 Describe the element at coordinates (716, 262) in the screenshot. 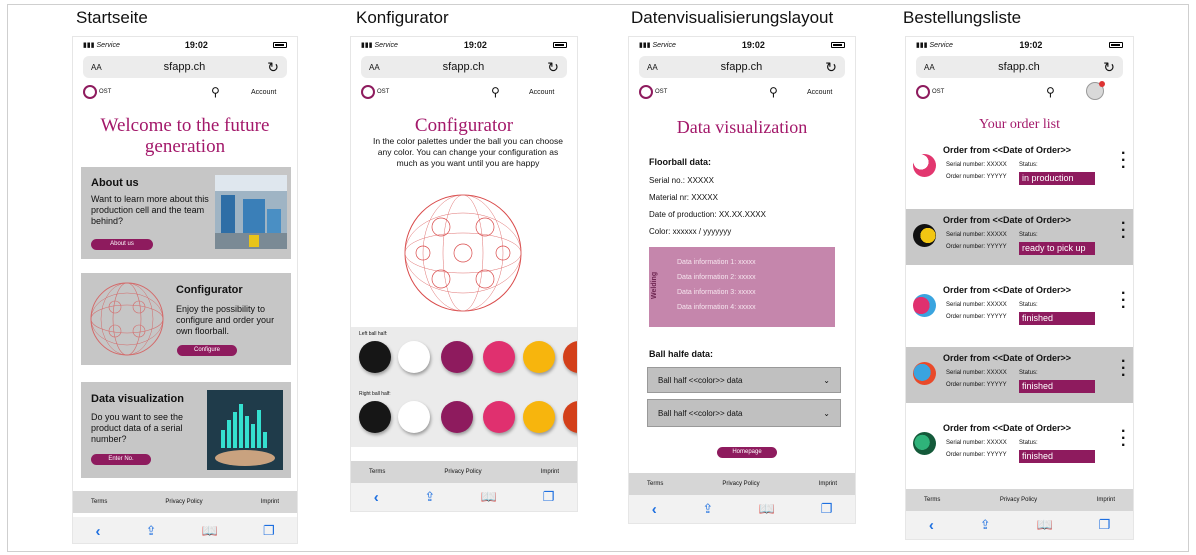

I see `welding-row: Data information 1: xxxxx` at that location.